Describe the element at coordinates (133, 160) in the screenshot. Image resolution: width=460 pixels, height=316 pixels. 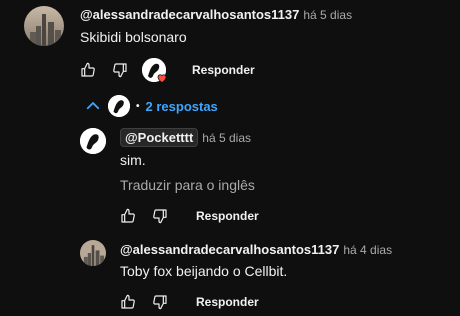
I see `reply-text: sim.` at that location.